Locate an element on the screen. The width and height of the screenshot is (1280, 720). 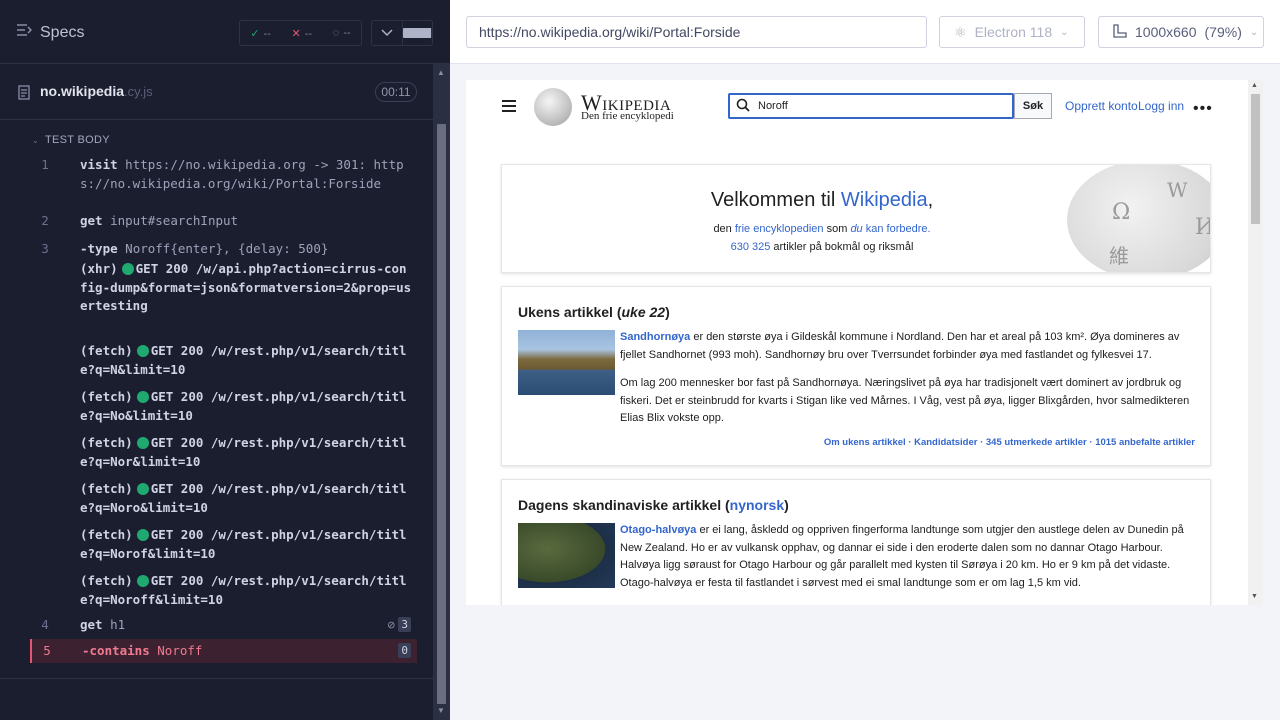
element-count-badge: 0 is located at coordinates (404, 650).